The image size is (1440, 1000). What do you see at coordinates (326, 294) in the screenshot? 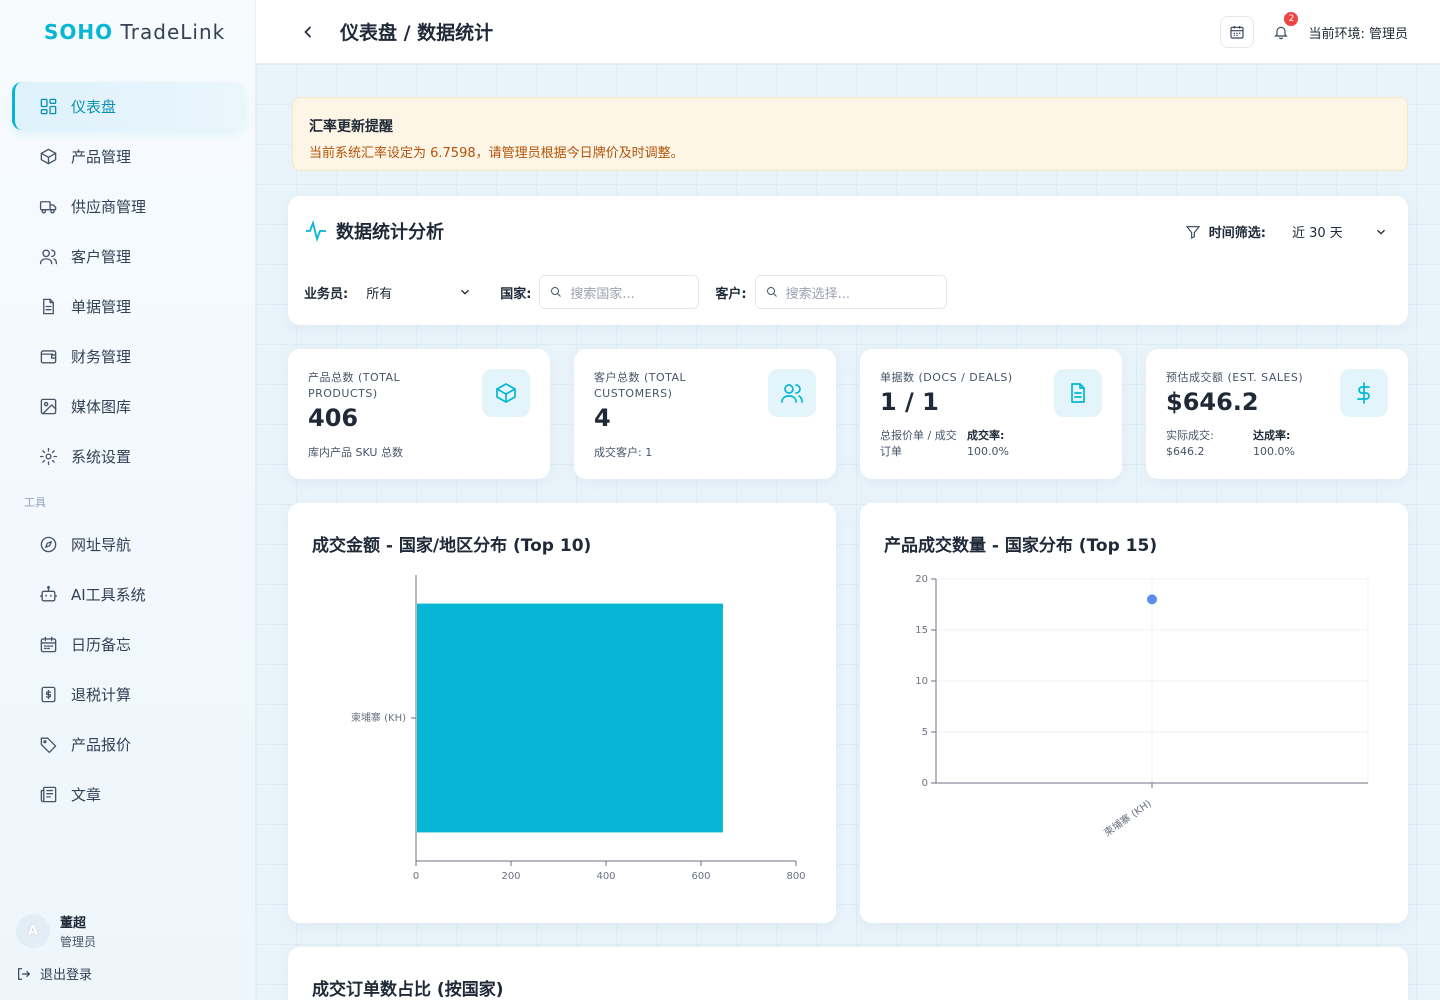
I see `salesperson-label: 业务员:` at bounding box center [326, 294].